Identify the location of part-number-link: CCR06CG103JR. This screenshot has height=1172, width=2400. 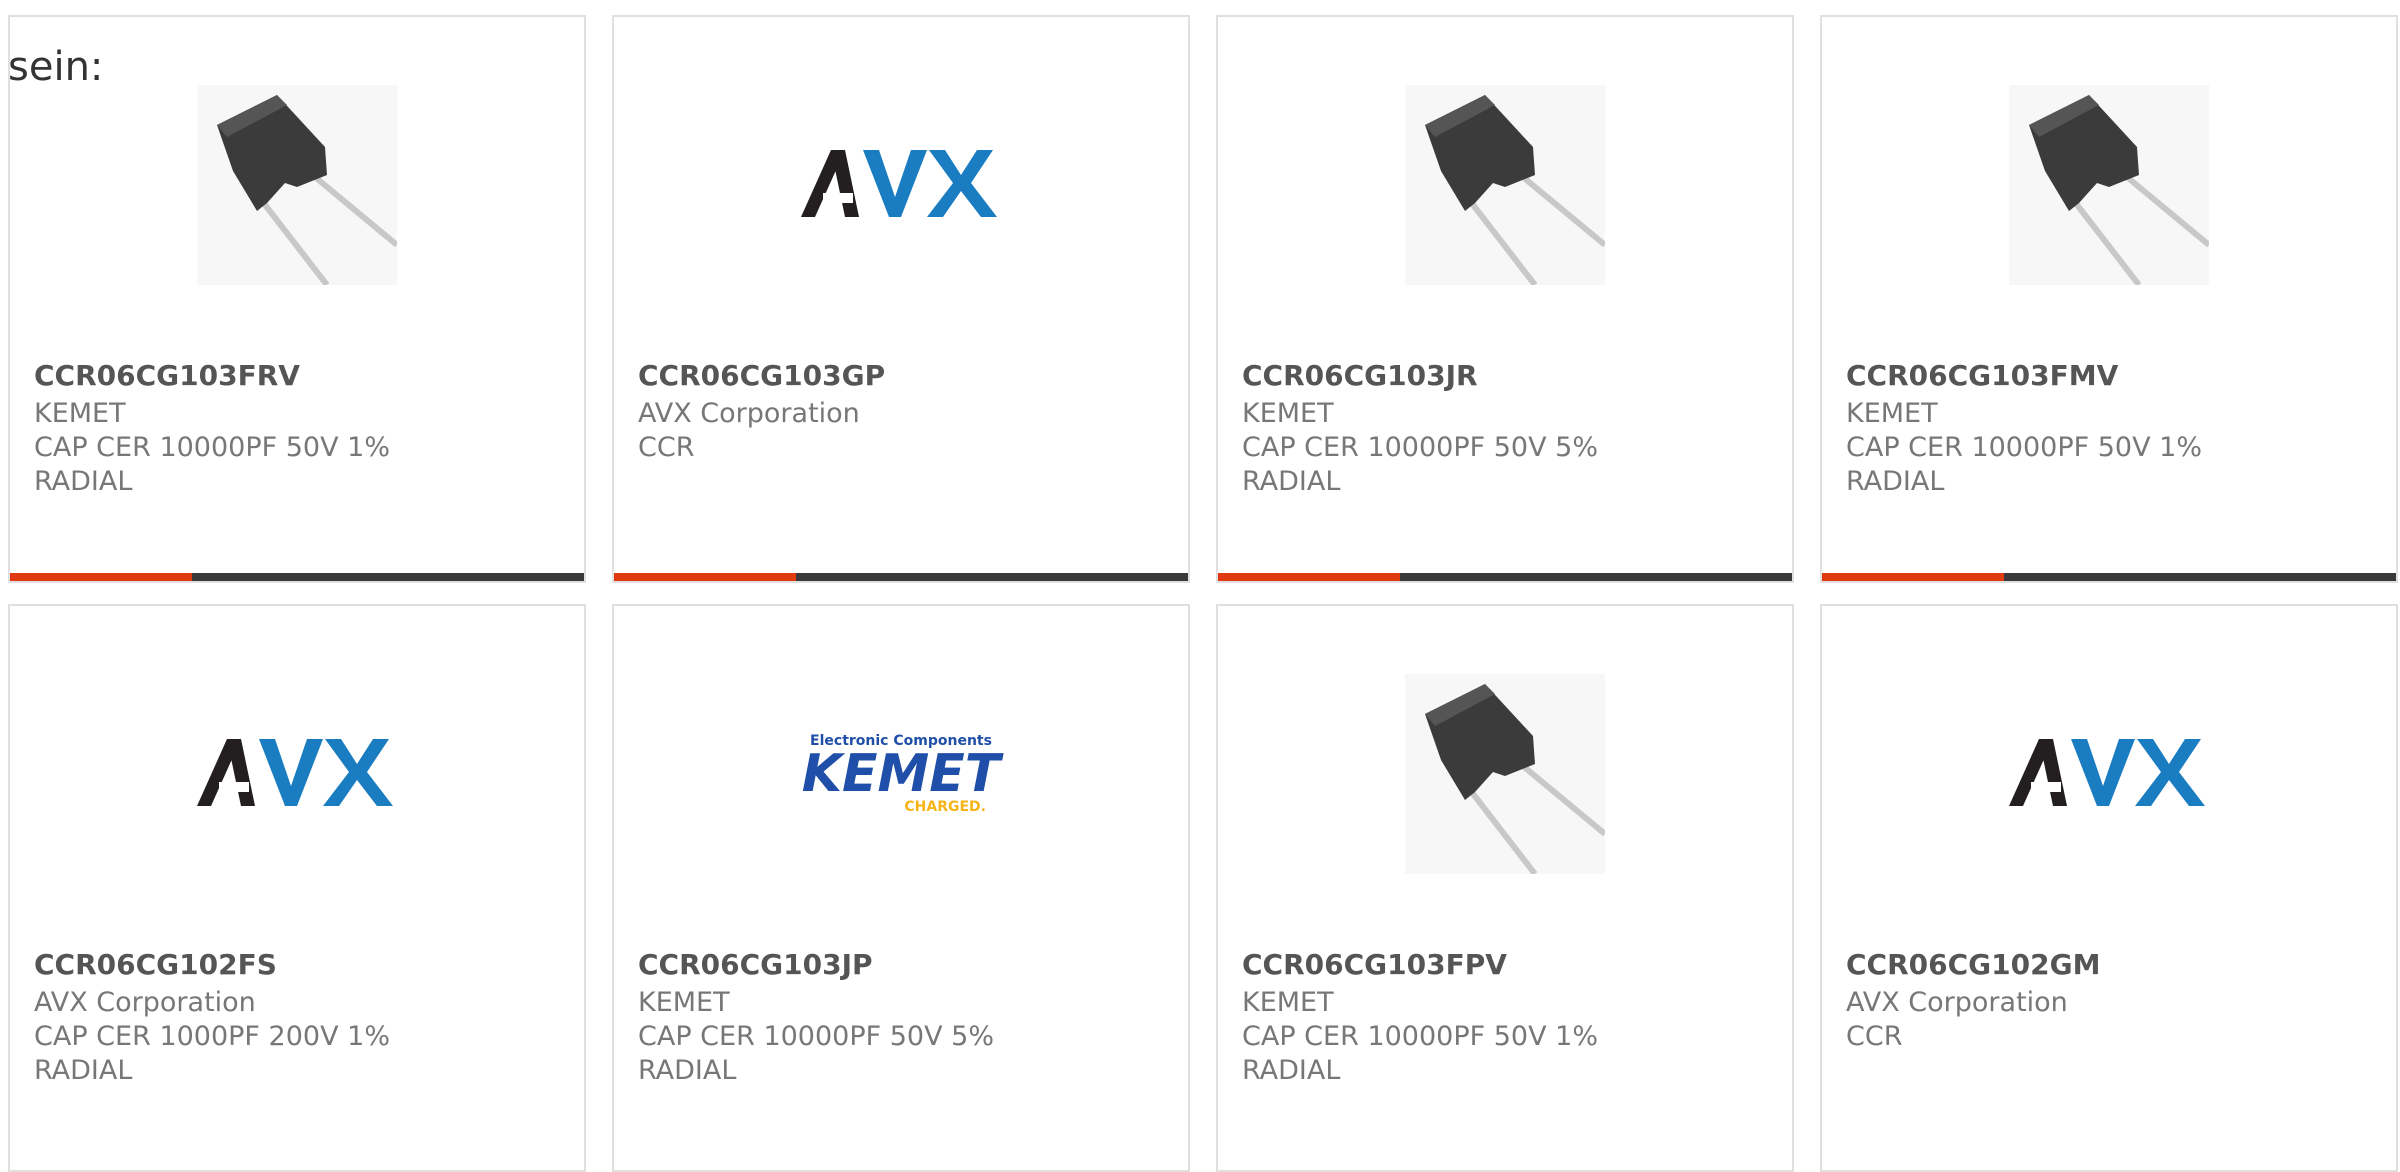
(1507, 376).